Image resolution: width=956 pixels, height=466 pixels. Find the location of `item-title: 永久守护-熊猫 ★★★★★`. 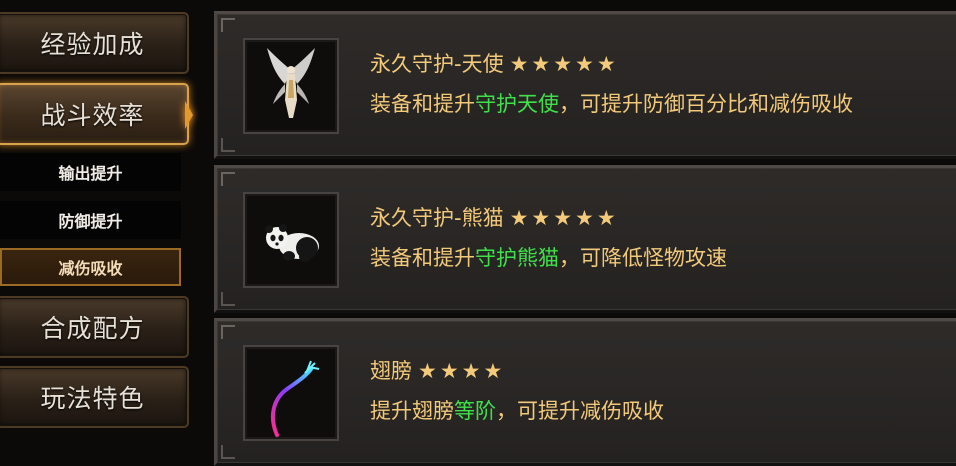

item-title: 永久守护-熊猫 ★★★★★ is located at coordinates (494, 217).